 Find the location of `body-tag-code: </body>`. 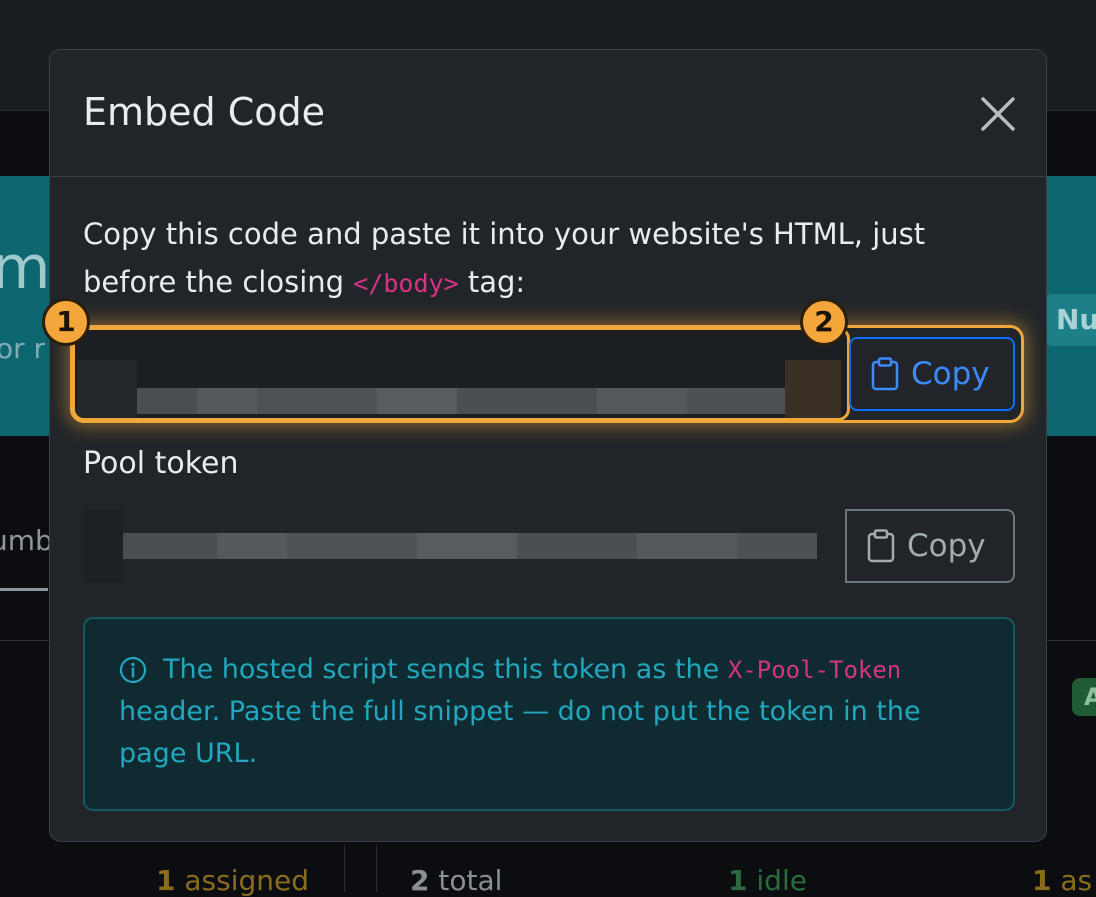

body-tag-code: </body> is located at coordinates (406, 283).